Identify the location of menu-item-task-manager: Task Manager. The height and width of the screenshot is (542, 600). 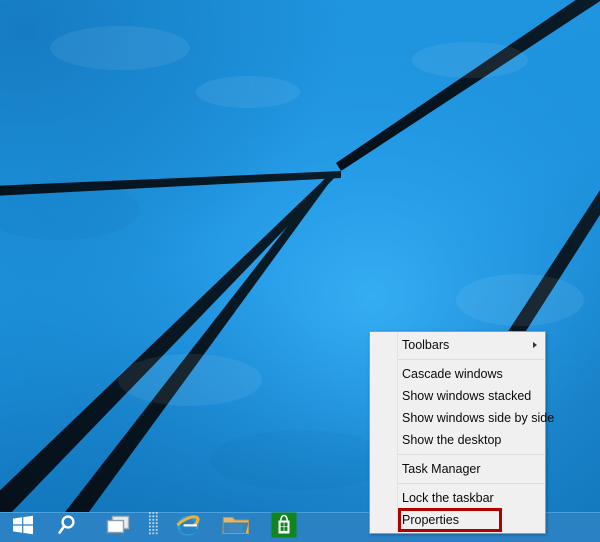
(457, 469).